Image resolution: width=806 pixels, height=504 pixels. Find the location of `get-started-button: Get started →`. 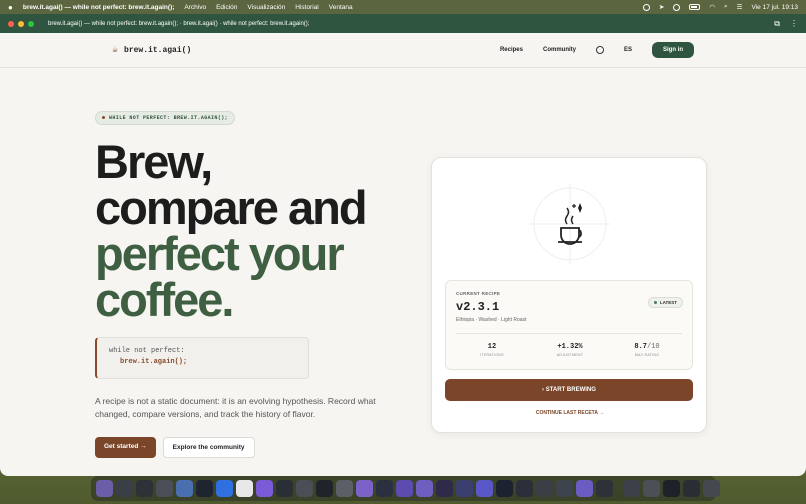

get-started-button: Get started → is located at coordinates (125, 447).